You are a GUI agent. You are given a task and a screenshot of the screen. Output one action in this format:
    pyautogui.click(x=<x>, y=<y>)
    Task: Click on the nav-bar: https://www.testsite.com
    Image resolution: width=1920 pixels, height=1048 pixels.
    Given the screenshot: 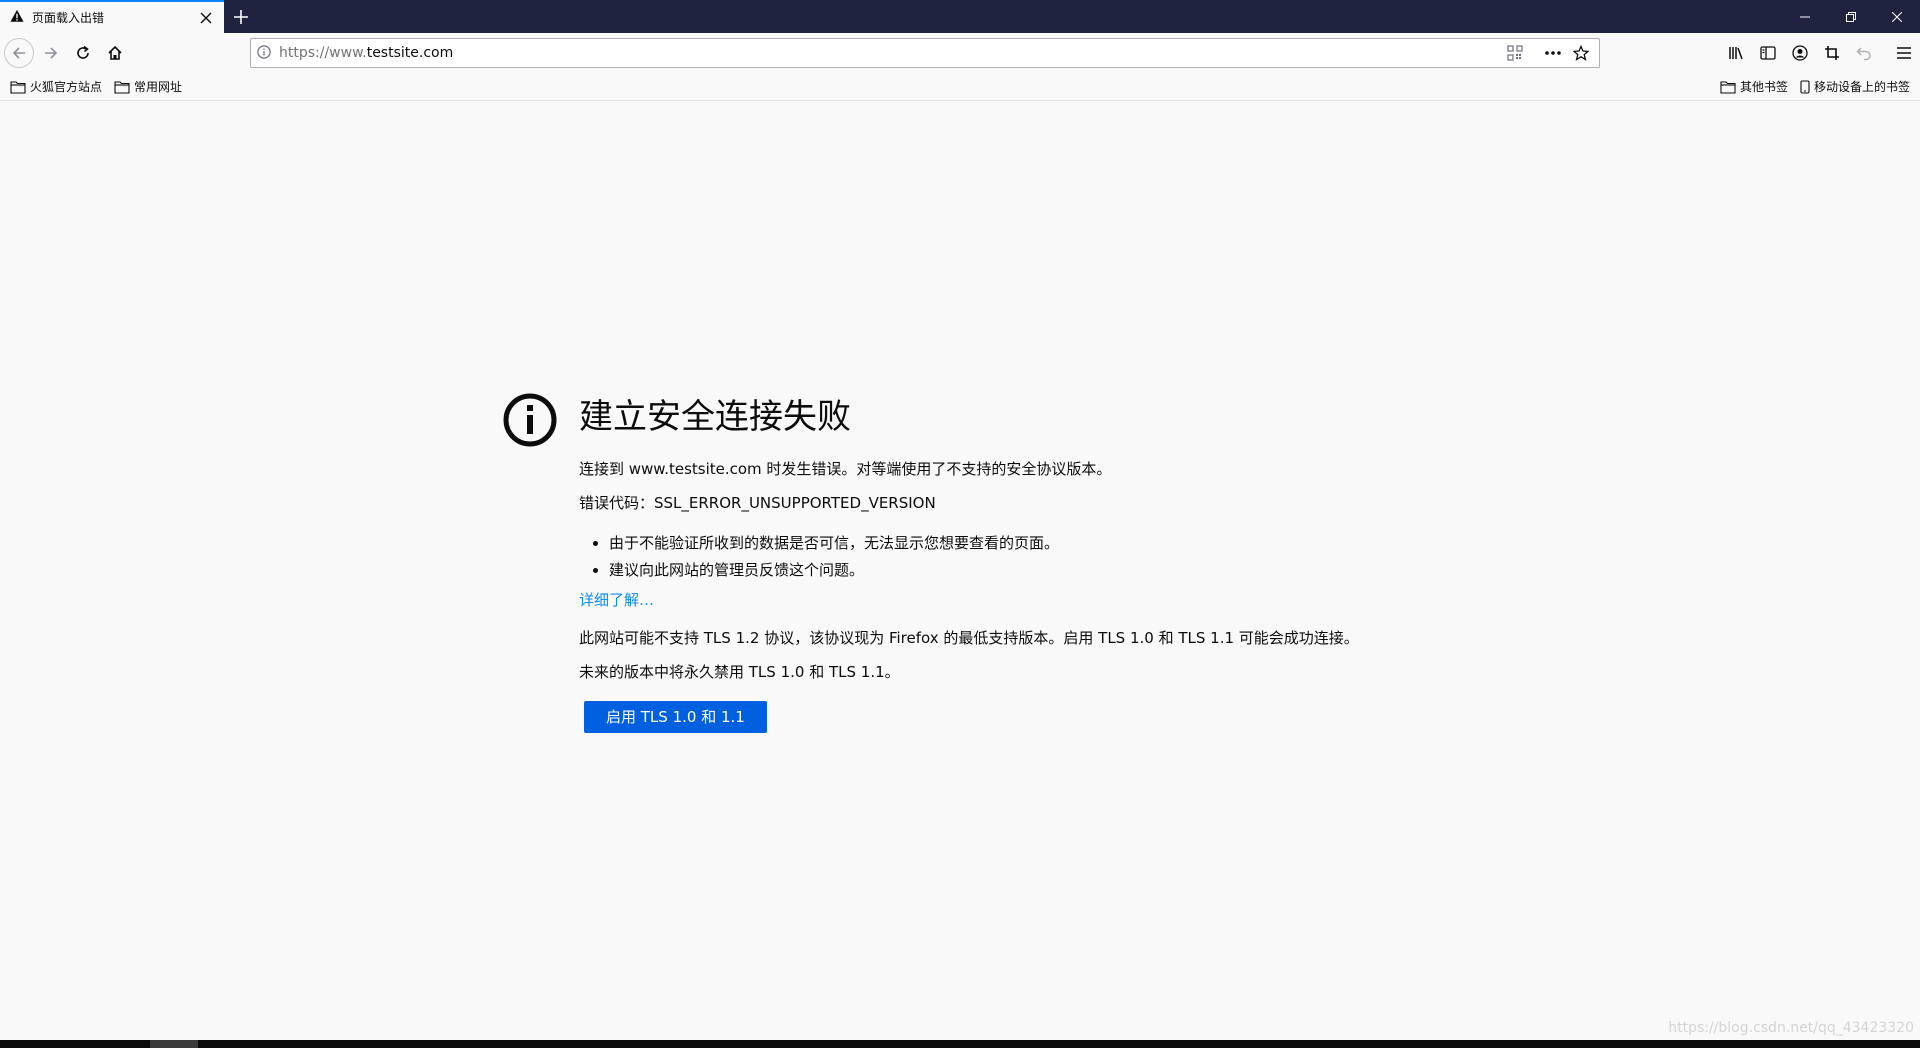 What is the action you would take?
    pyautogui.click(x=960, y=53)
    